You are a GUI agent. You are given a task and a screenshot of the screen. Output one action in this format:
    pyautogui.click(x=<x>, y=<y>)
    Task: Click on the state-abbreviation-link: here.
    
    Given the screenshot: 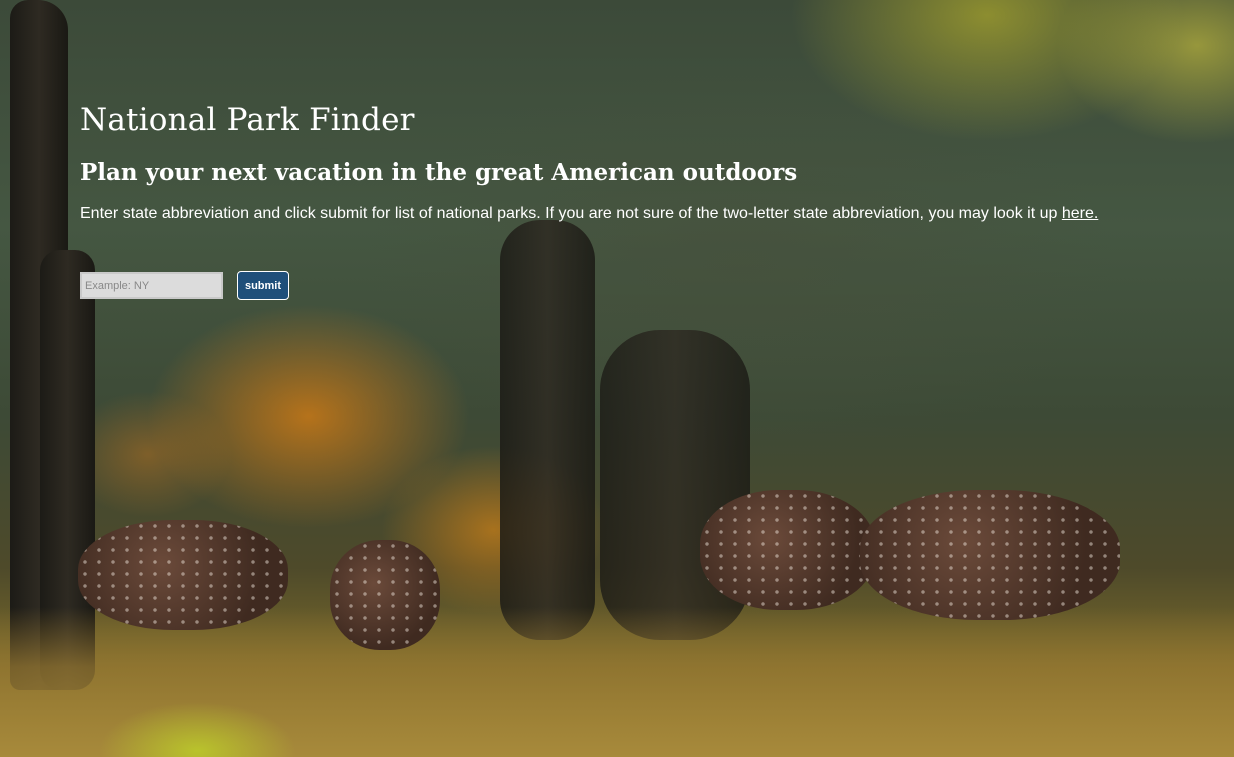 What is the action you would take?
    pyautogui.click(x=1080, y=213)
    